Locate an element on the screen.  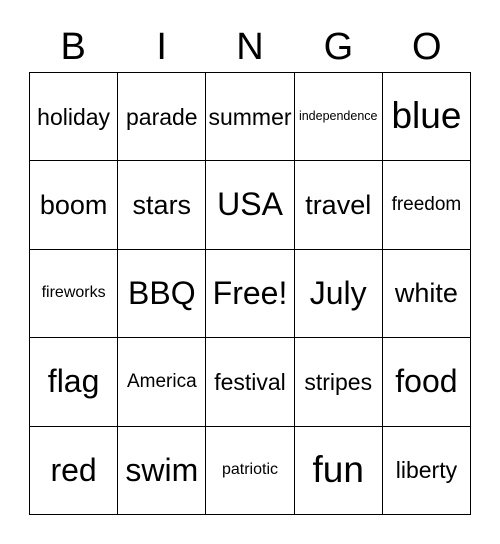
bingo-cell-b1: holiday is located at coordinates (74, 117).